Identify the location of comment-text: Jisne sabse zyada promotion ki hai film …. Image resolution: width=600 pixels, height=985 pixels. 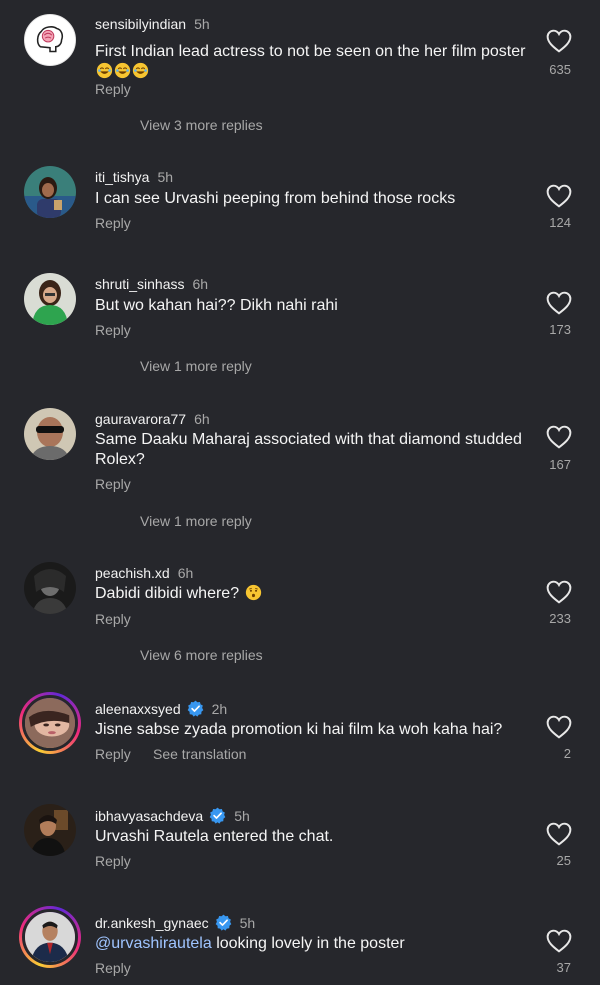
(299, 729).